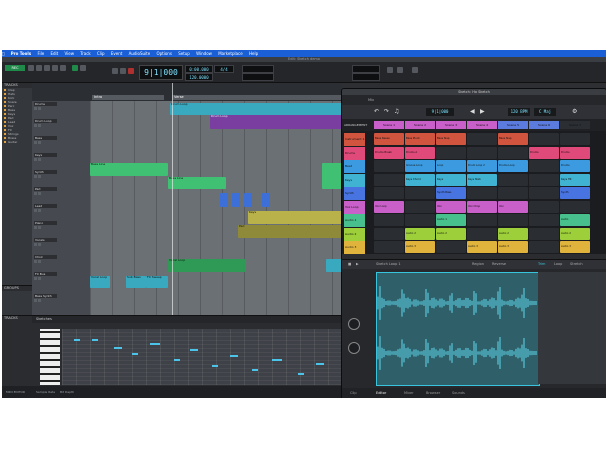 The width and height of the screenshot is (610, 450). What do you see at coordinates (420, 125) in the screenshot?
I see `scene-button: Scene 2` at bounding box center [420, 125].